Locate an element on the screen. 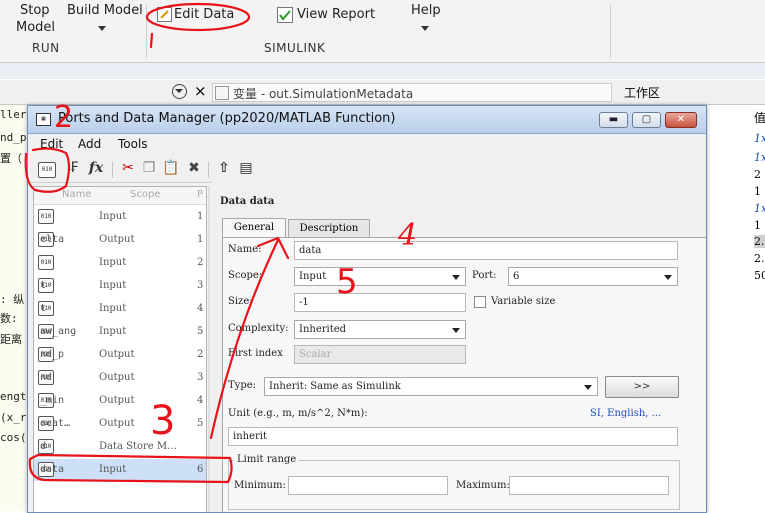 The image size is (765, 513). annotation-number-5: 5 is located at coordinates (347, 282).